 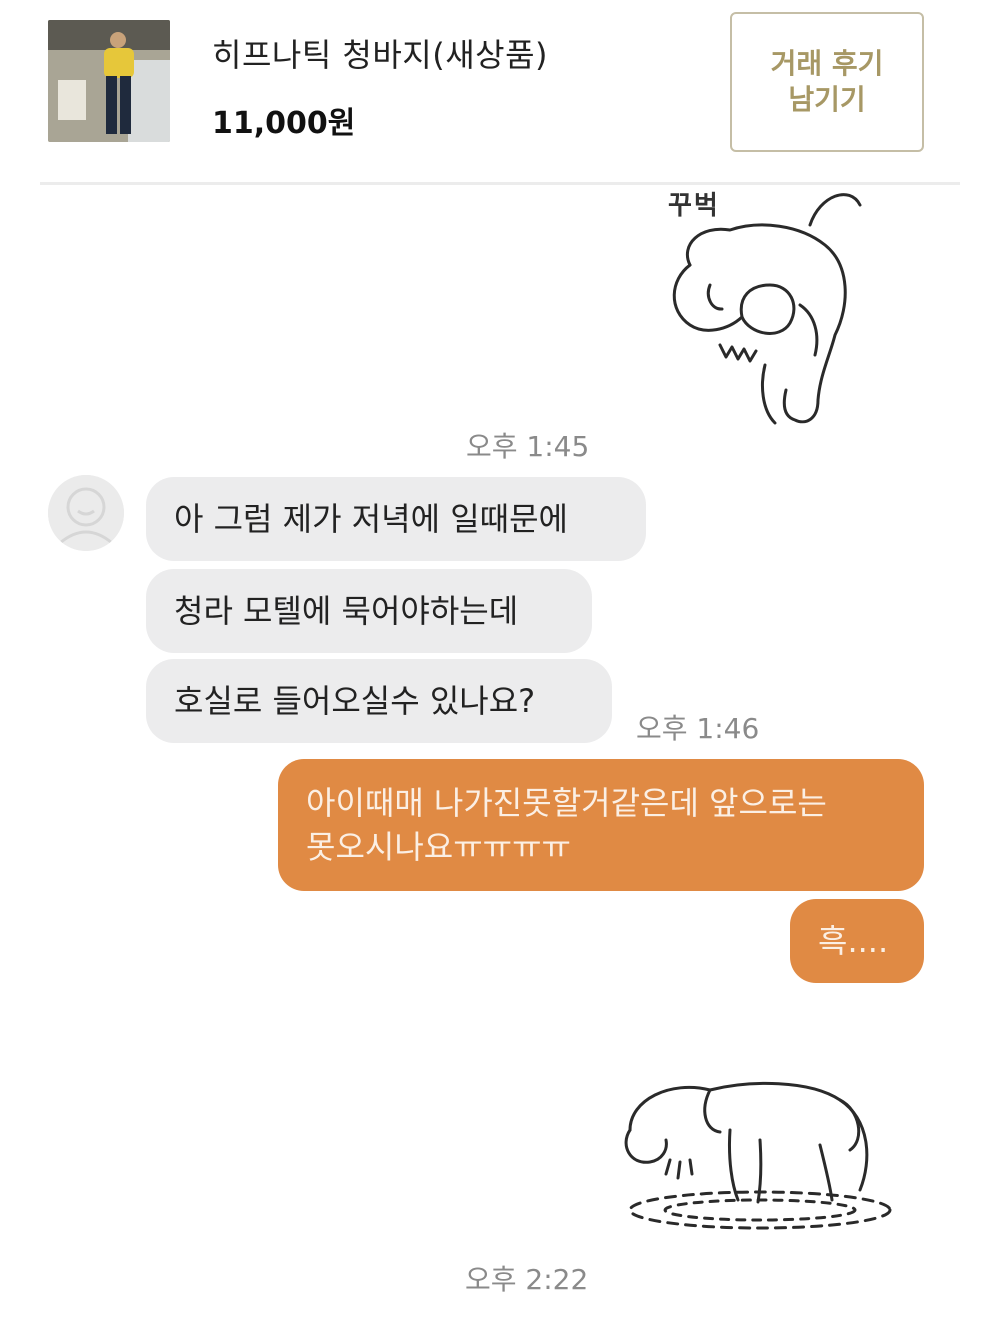 What do you see at coordinates (528, 446) in the screenshot?
I see `message-timestamp: 오후 1:45` at bounding box center [528, 446].